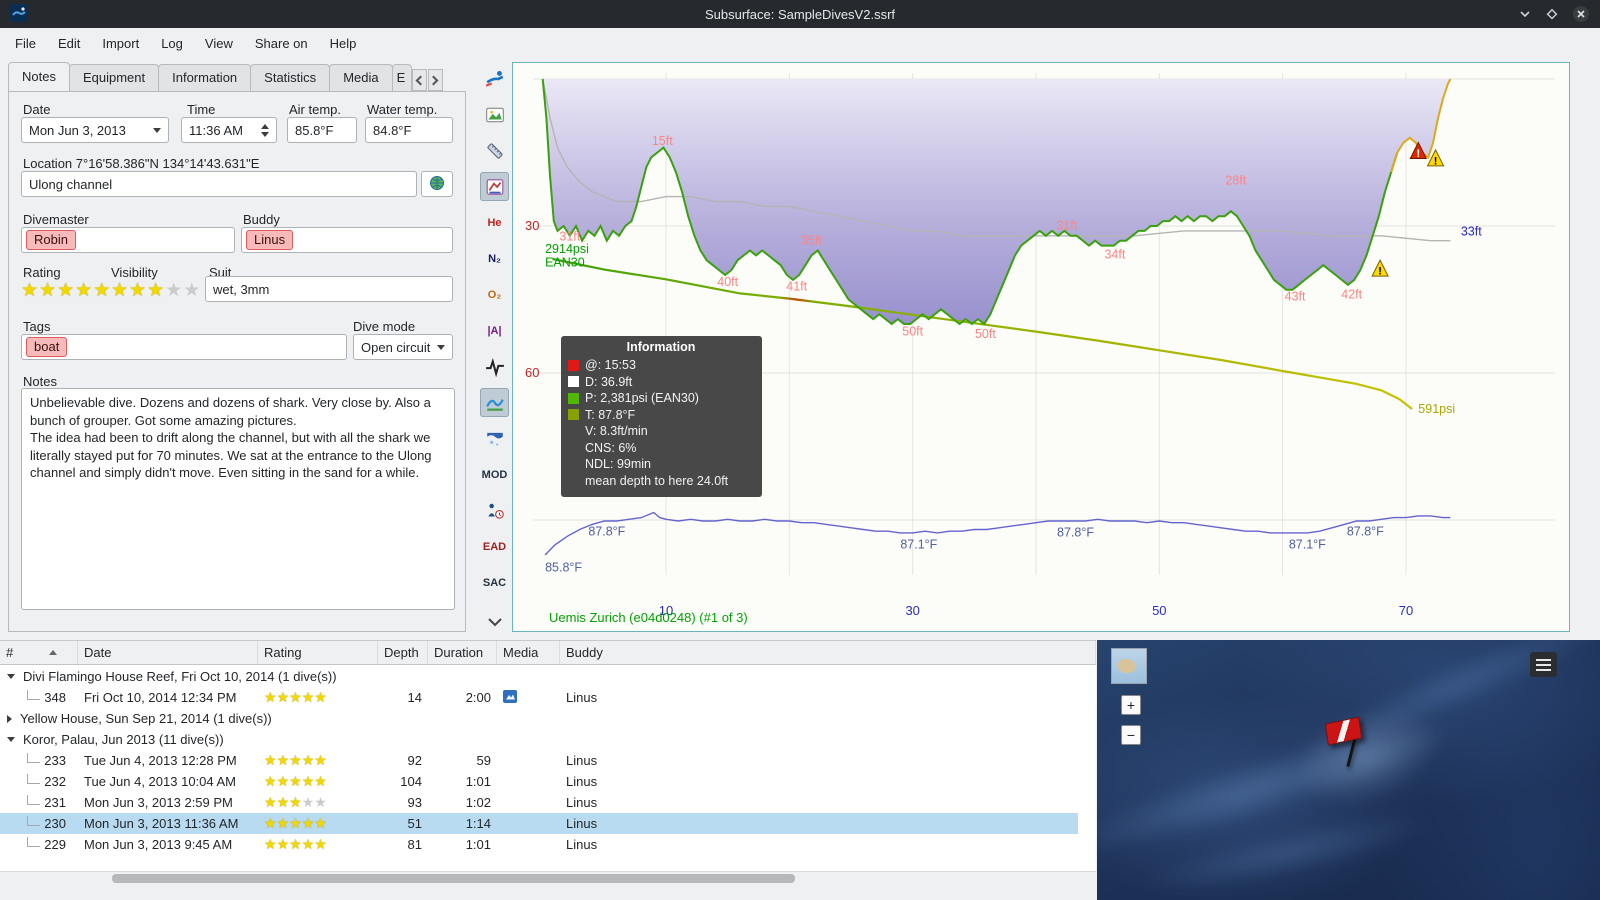 The width and height of the screenshot is (1600, 900). What do you see at coordinates (1131, 705) in the screenshot?
I see `zoom-in-button: +` at bounding box center [1131, 705].